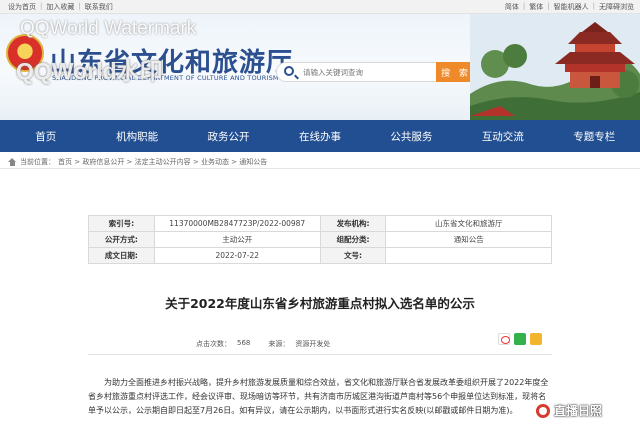 The height and width of the screenshot is (443, 640). Describe the element at coordinates (555, 67) in the screenshot. I see `pavilion-landscape-banner` at that location.